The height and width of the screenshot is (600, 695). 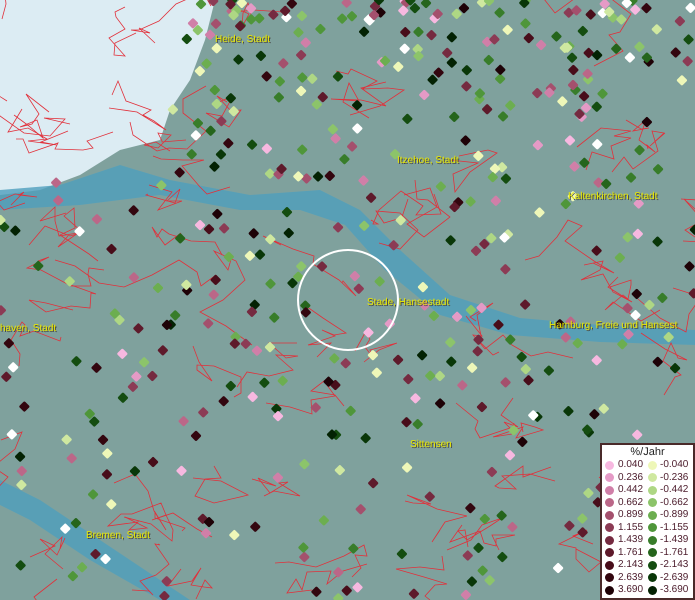 I want to click on legend-value: 0.442, so click(x=631, y=490).